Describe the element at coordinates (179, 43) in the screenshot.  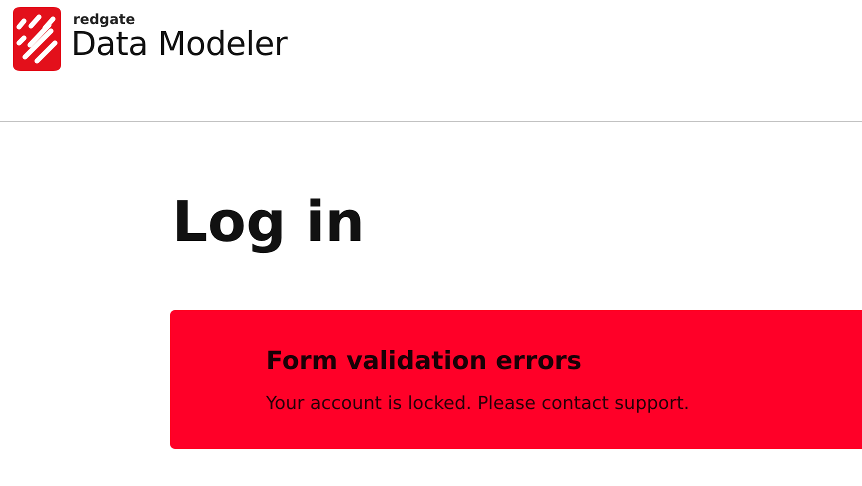
I see `product-name: Data Modeler` at that location.